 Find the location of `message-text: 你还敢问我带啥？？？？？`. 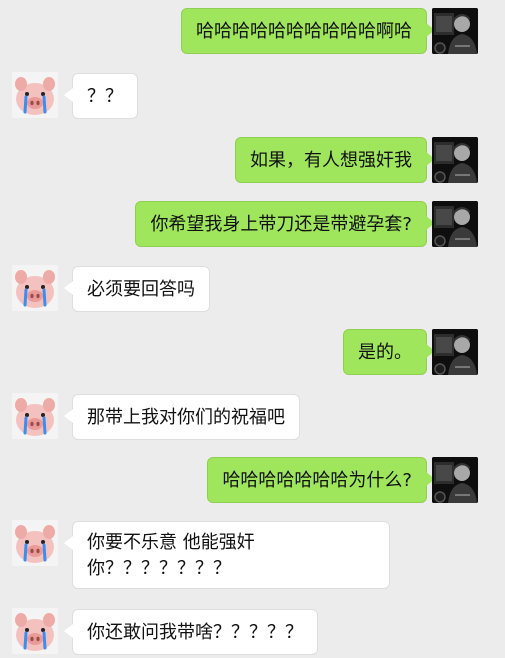

message-text: 你还敢问我带啥？？？？？ is located at coordinates (195, 632).